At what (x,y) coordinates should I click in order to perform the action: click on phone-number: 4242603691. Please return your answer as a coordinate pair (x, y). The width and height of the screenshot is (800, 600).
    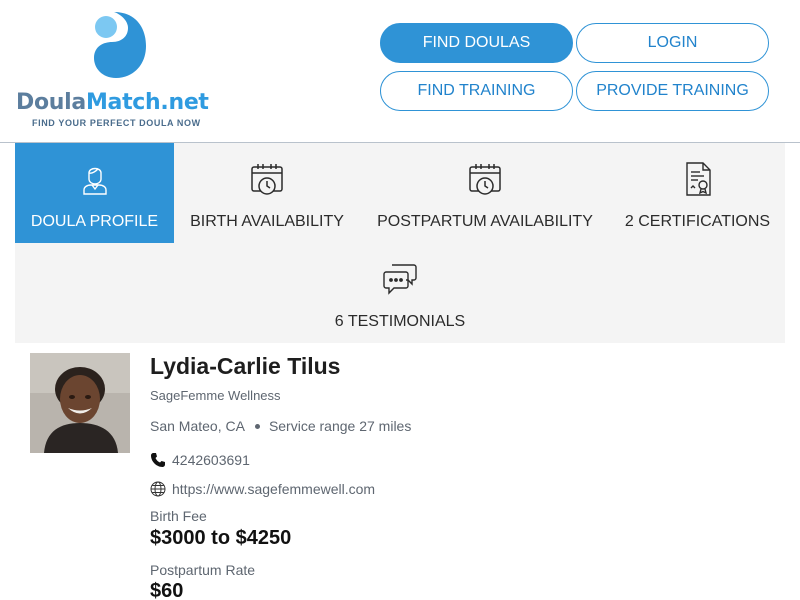
    Looking at the image, I should click on (211, 460).